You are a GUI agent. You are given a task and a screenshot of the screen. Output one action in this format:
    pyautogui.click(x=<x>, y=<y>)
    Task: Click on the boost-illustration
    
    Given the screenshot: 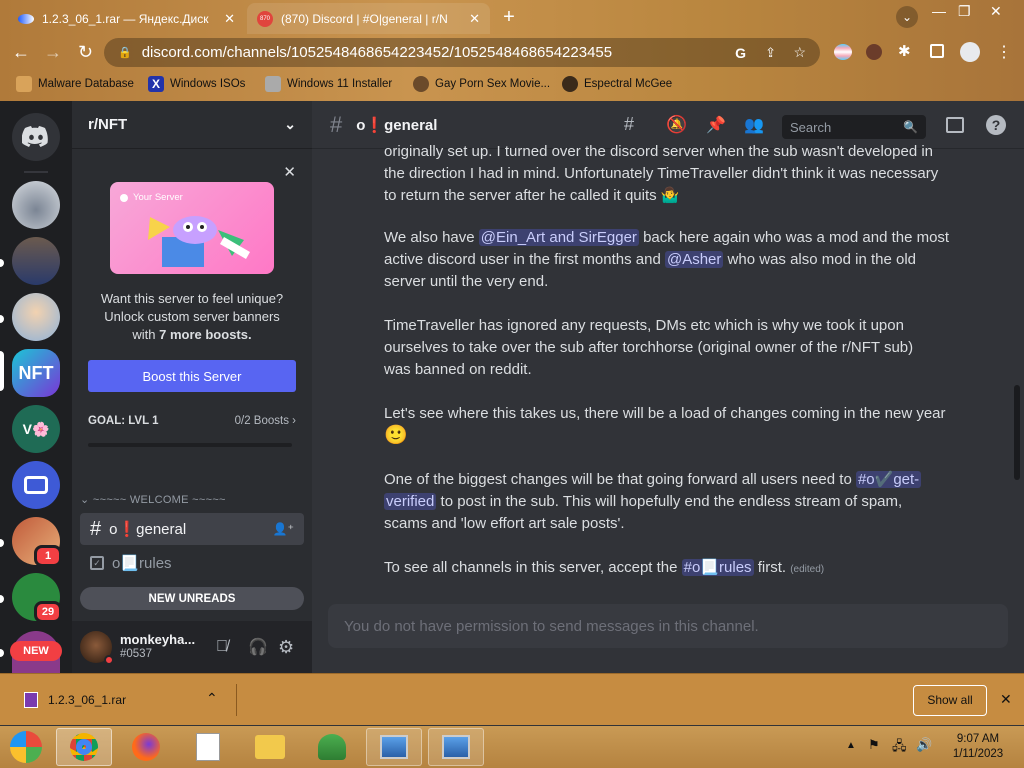 What is the action you would take?
    pyautogui.click(x=199, y=241)
    